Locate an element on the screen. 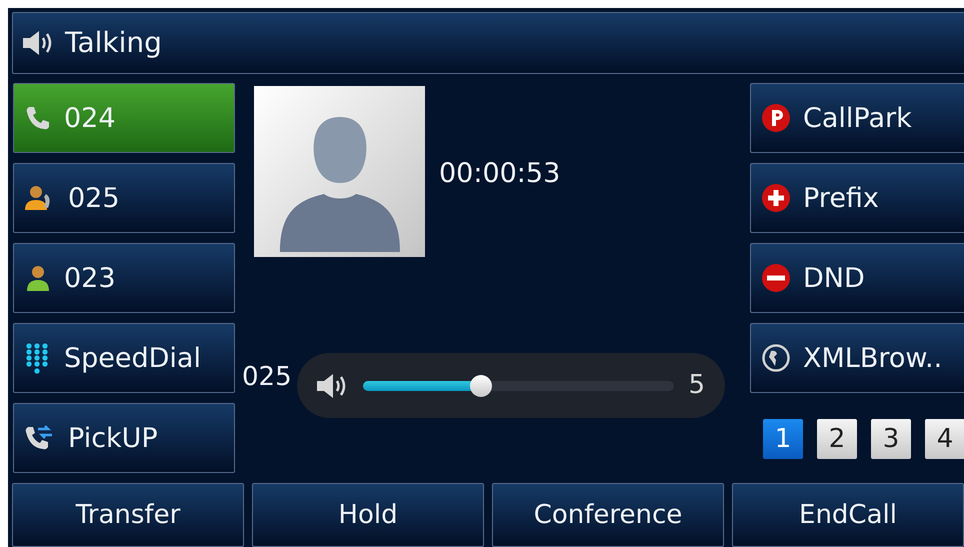  softkey: Transfer is located at coordinates (128, 515).